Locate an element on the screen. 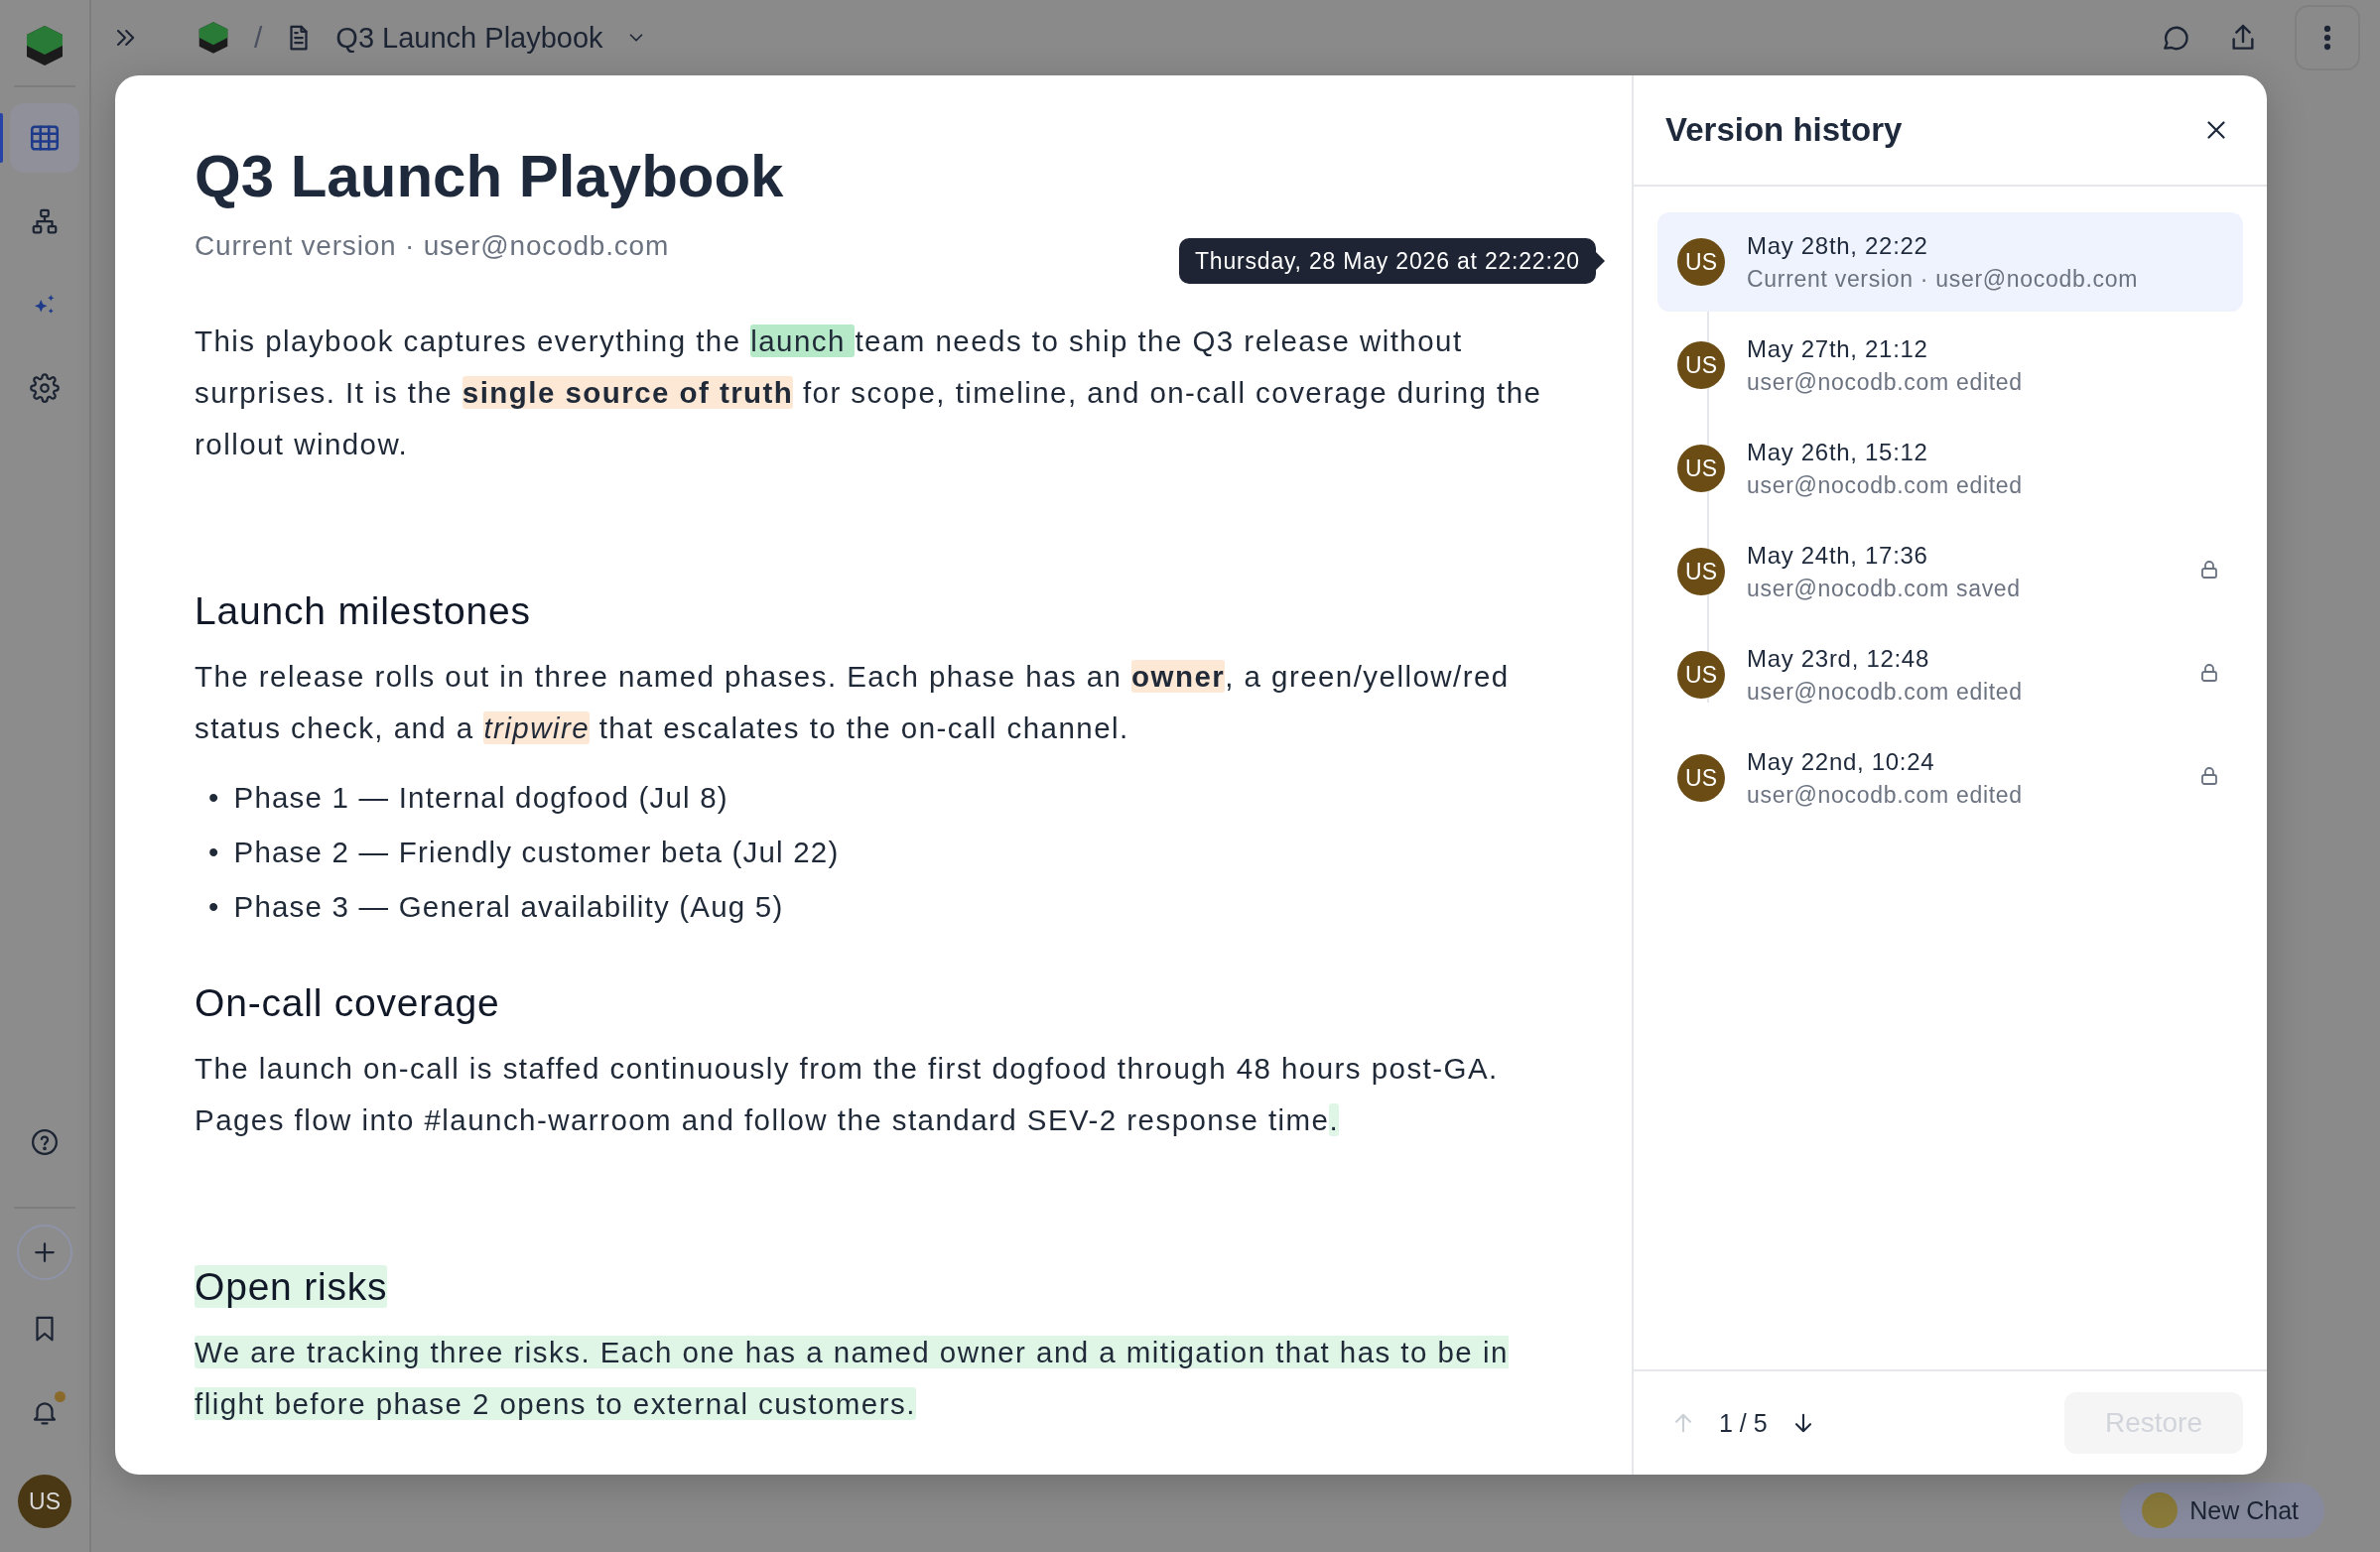 The image size is (2380, 1552). paragraph: We are tracking three risks. Each one has a named owner and a mitigation that has to be in flight before phase 2 opens to external customers. is located at coordinates (852, 1378).